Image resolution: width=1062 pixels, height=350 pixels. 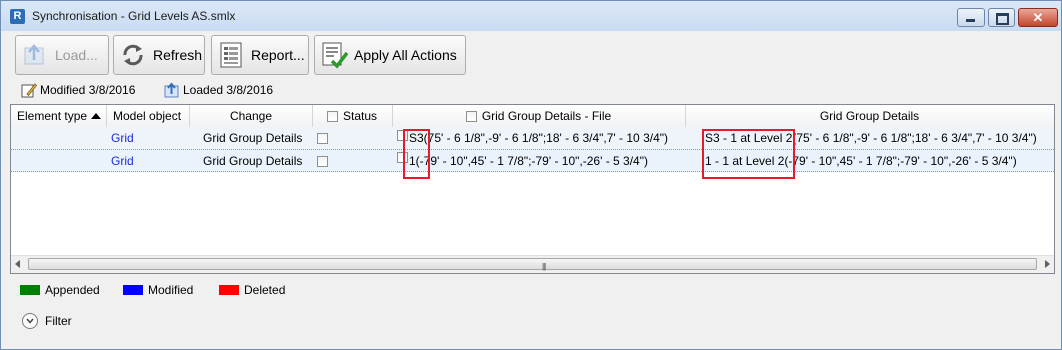 I want to click on scroll-right-icon, so click(x=1047, y=264).